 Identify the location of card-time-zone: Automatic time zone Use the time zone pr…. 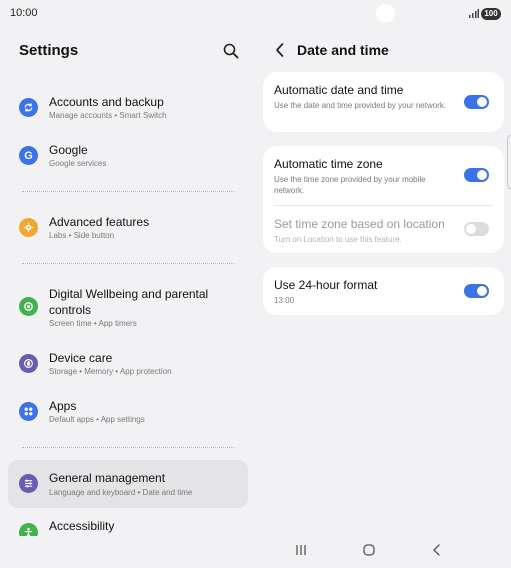
(383, 199).